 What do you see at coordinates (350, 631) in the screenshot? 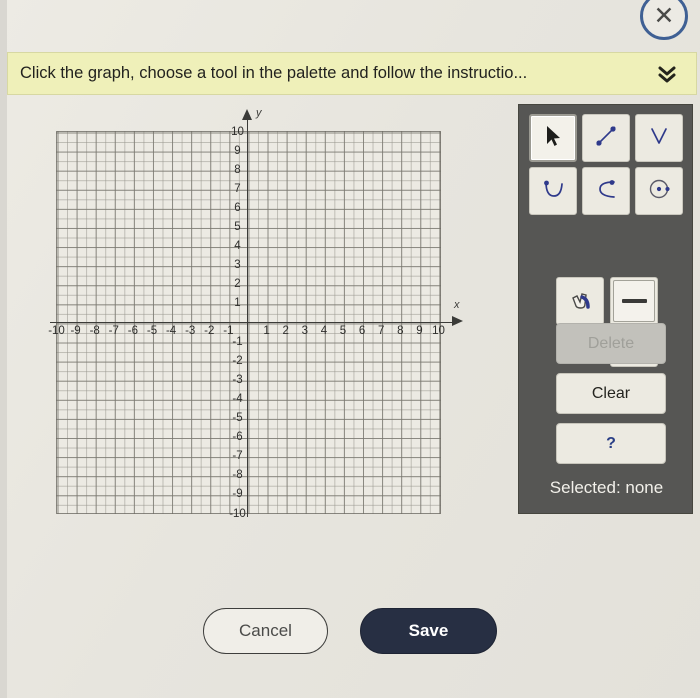
I see `footer-actions: Cancel Save` at bounding box center [350, 631].